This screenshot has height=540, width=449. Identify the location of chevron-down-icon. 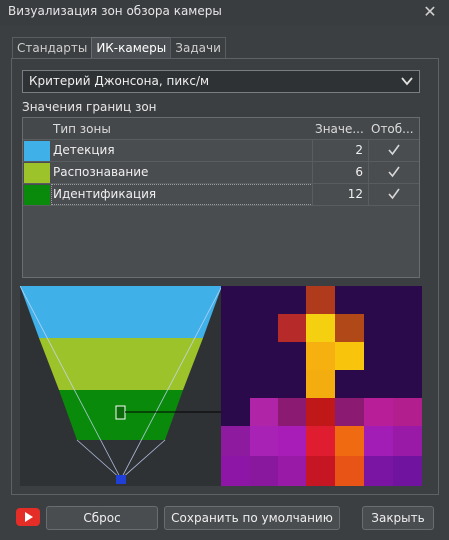
(407, 81).